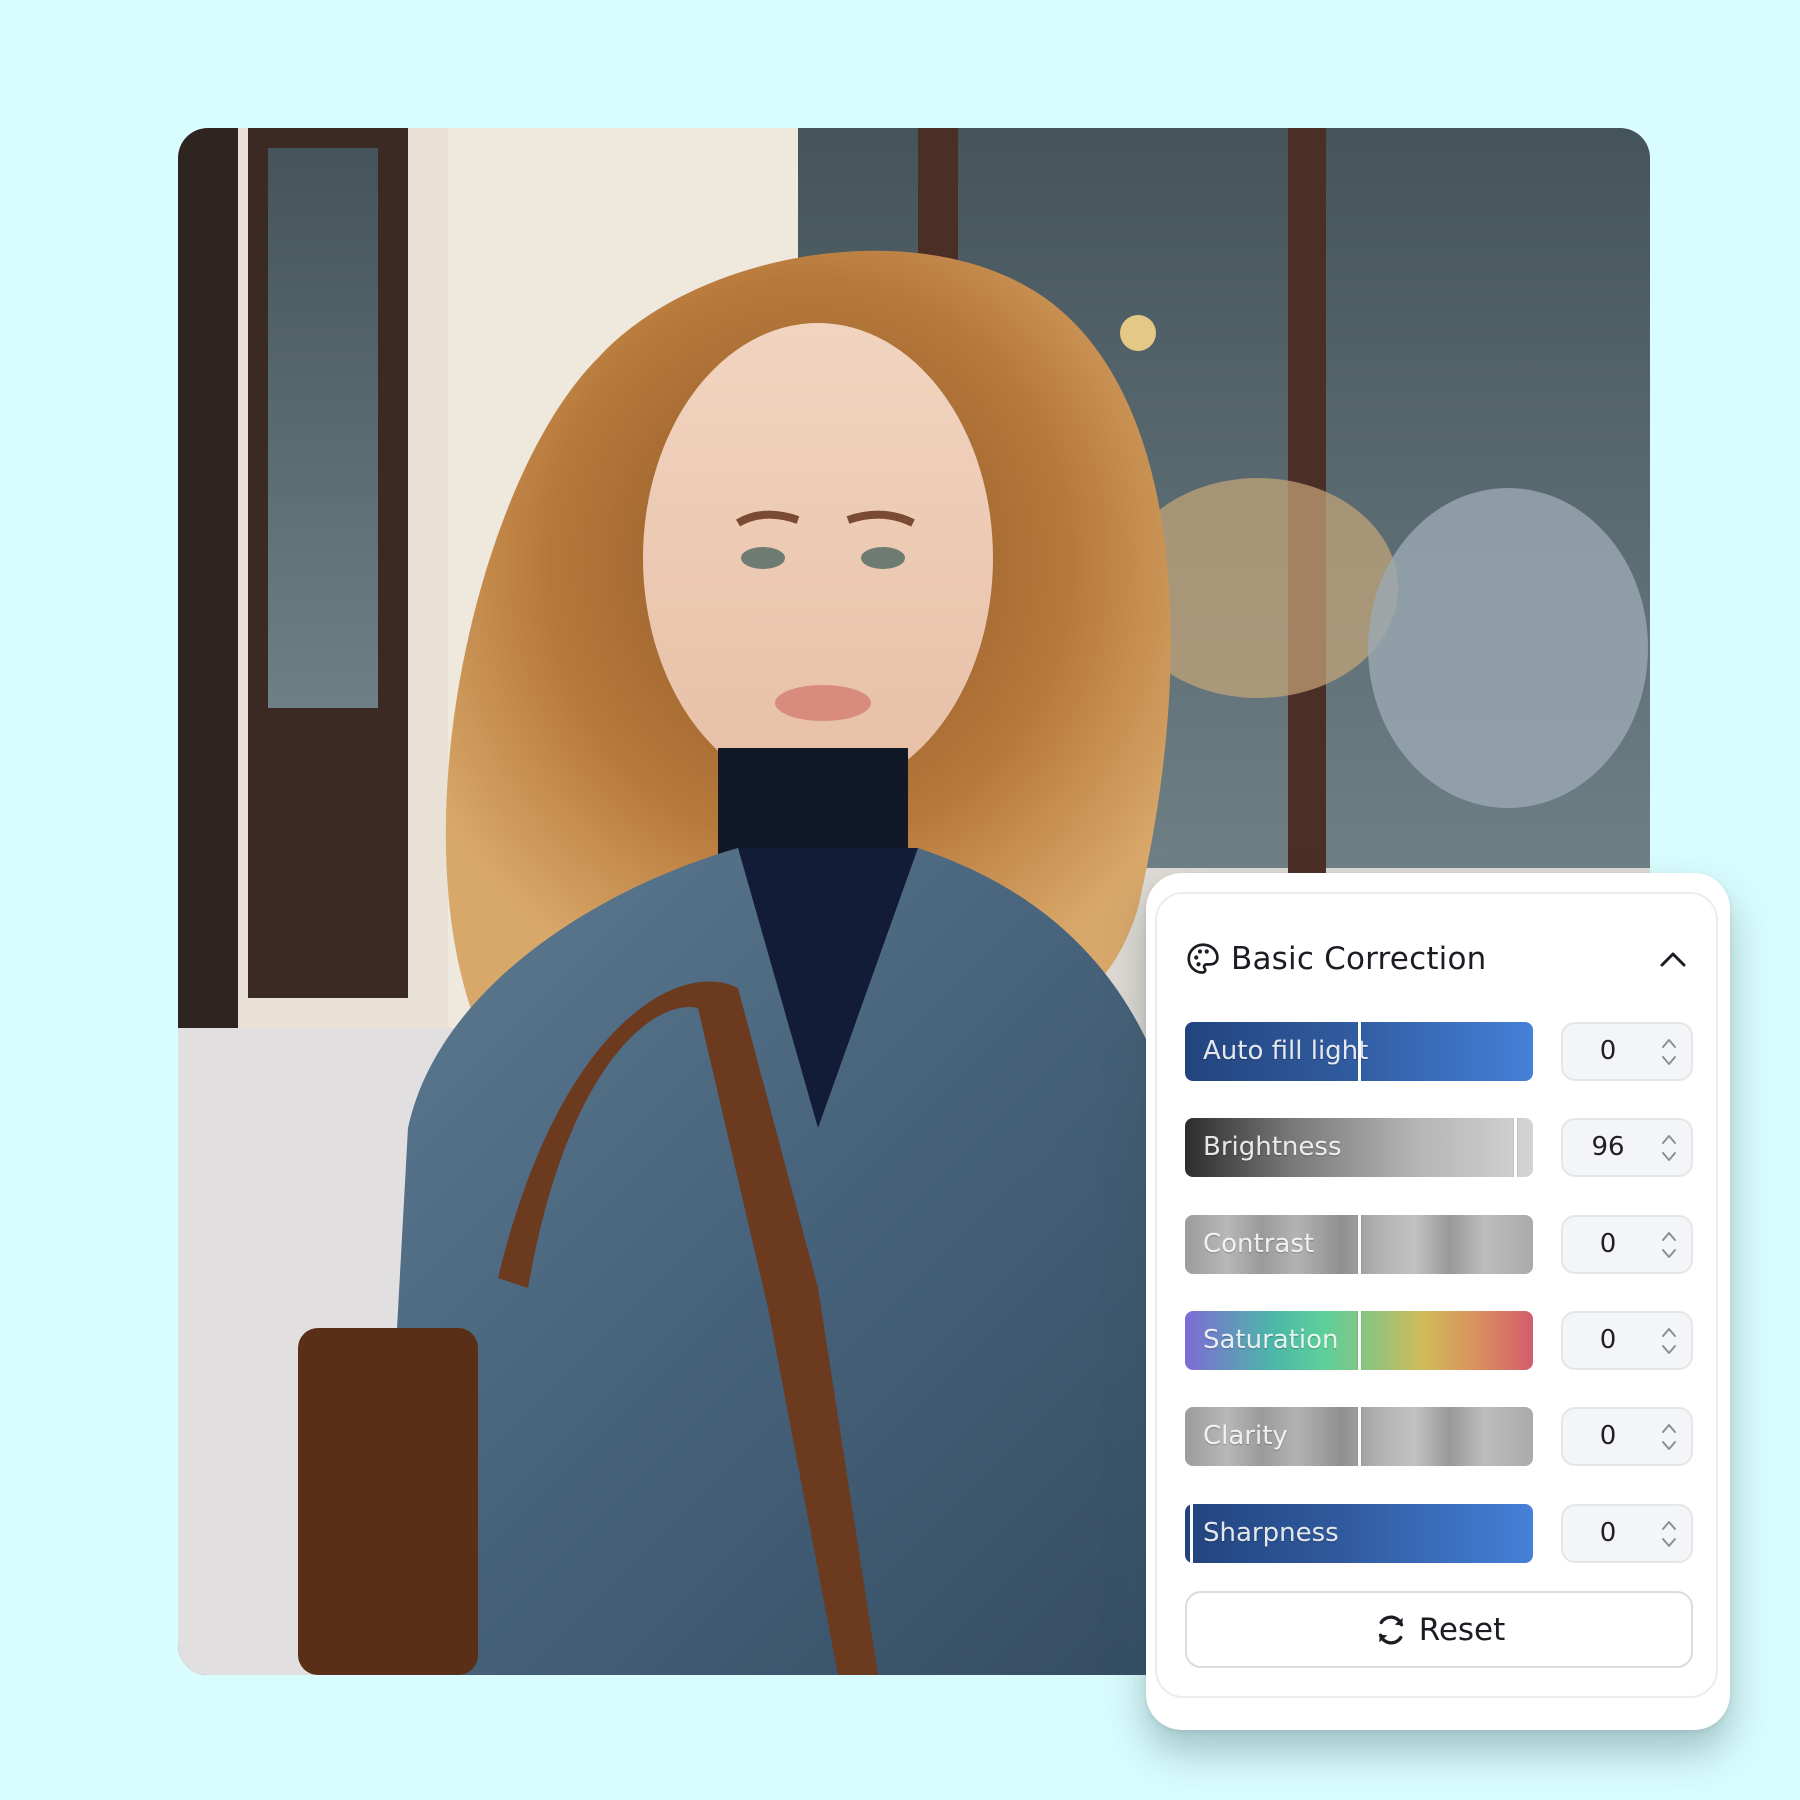 The image size is (1800, 1800). I want to click on collapse-button, so click(1673, 959).